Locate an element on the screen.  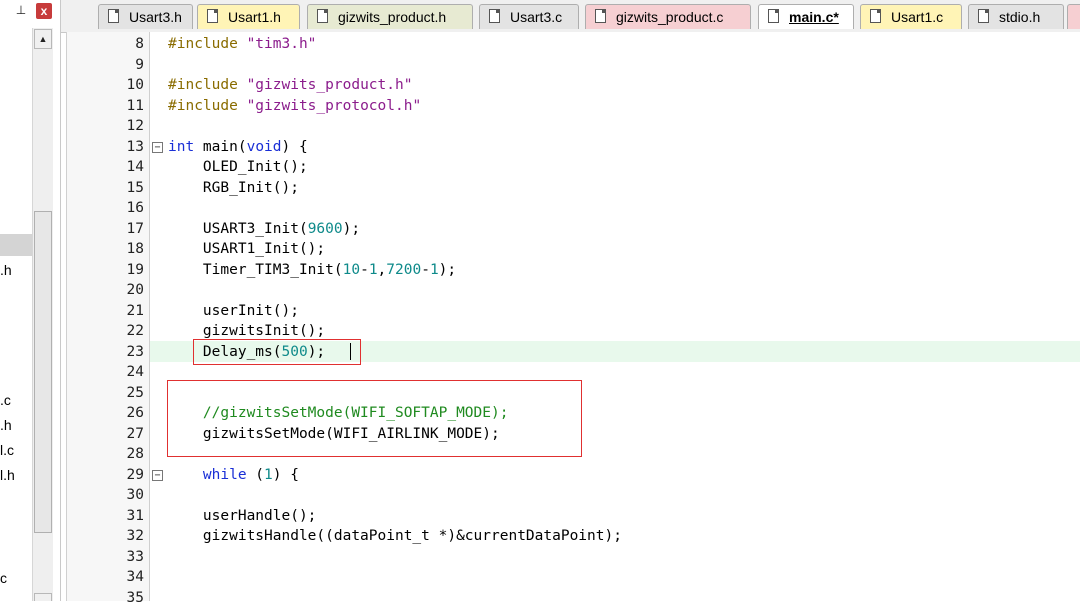
project-panel: ⊥ x .h .c .h l.c l.h c ▲ is located at coordinates (30, 300).